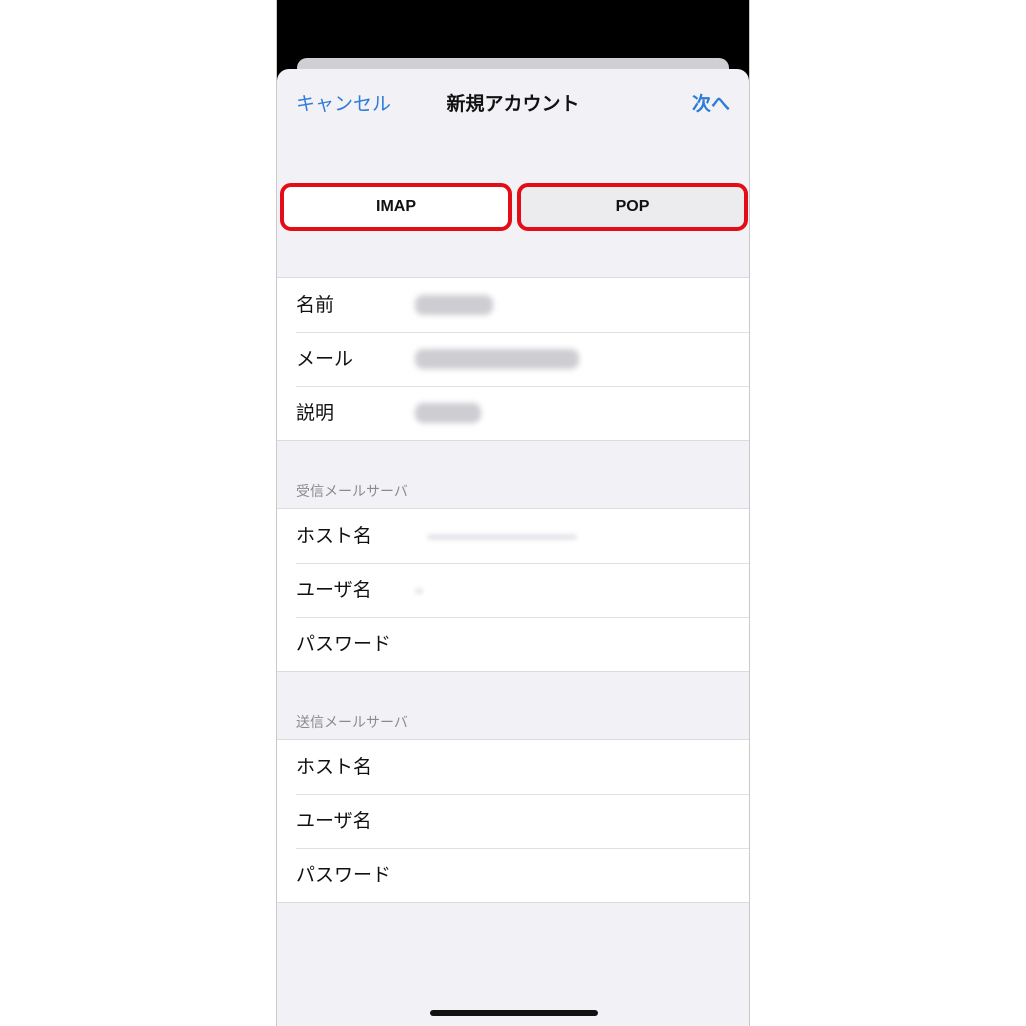 This screenshot has width=1026, height=1026. I want to click on account-info-group: 名前 メール 説明, so click(513, 359).